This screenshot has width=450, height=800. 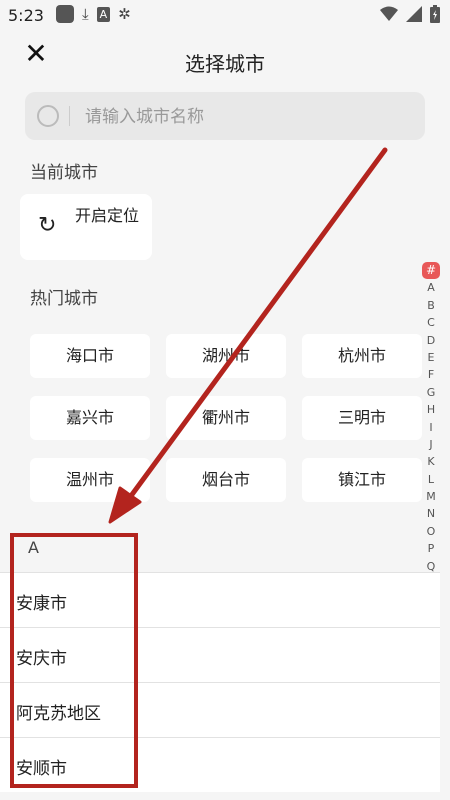 I want to click on status-icons-left: ⤓ A ✲, so click(x=93, y=14).